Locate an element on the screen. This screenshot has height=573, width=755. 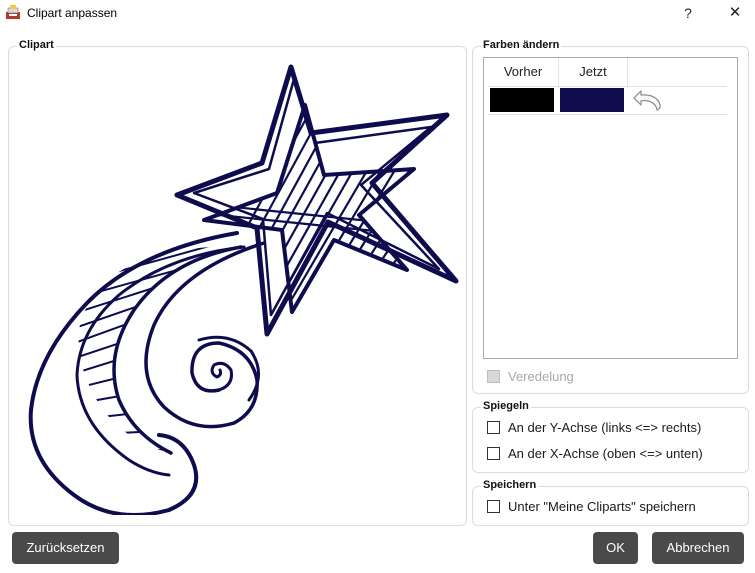
help-button: ? is located at coordinates (688, 13).